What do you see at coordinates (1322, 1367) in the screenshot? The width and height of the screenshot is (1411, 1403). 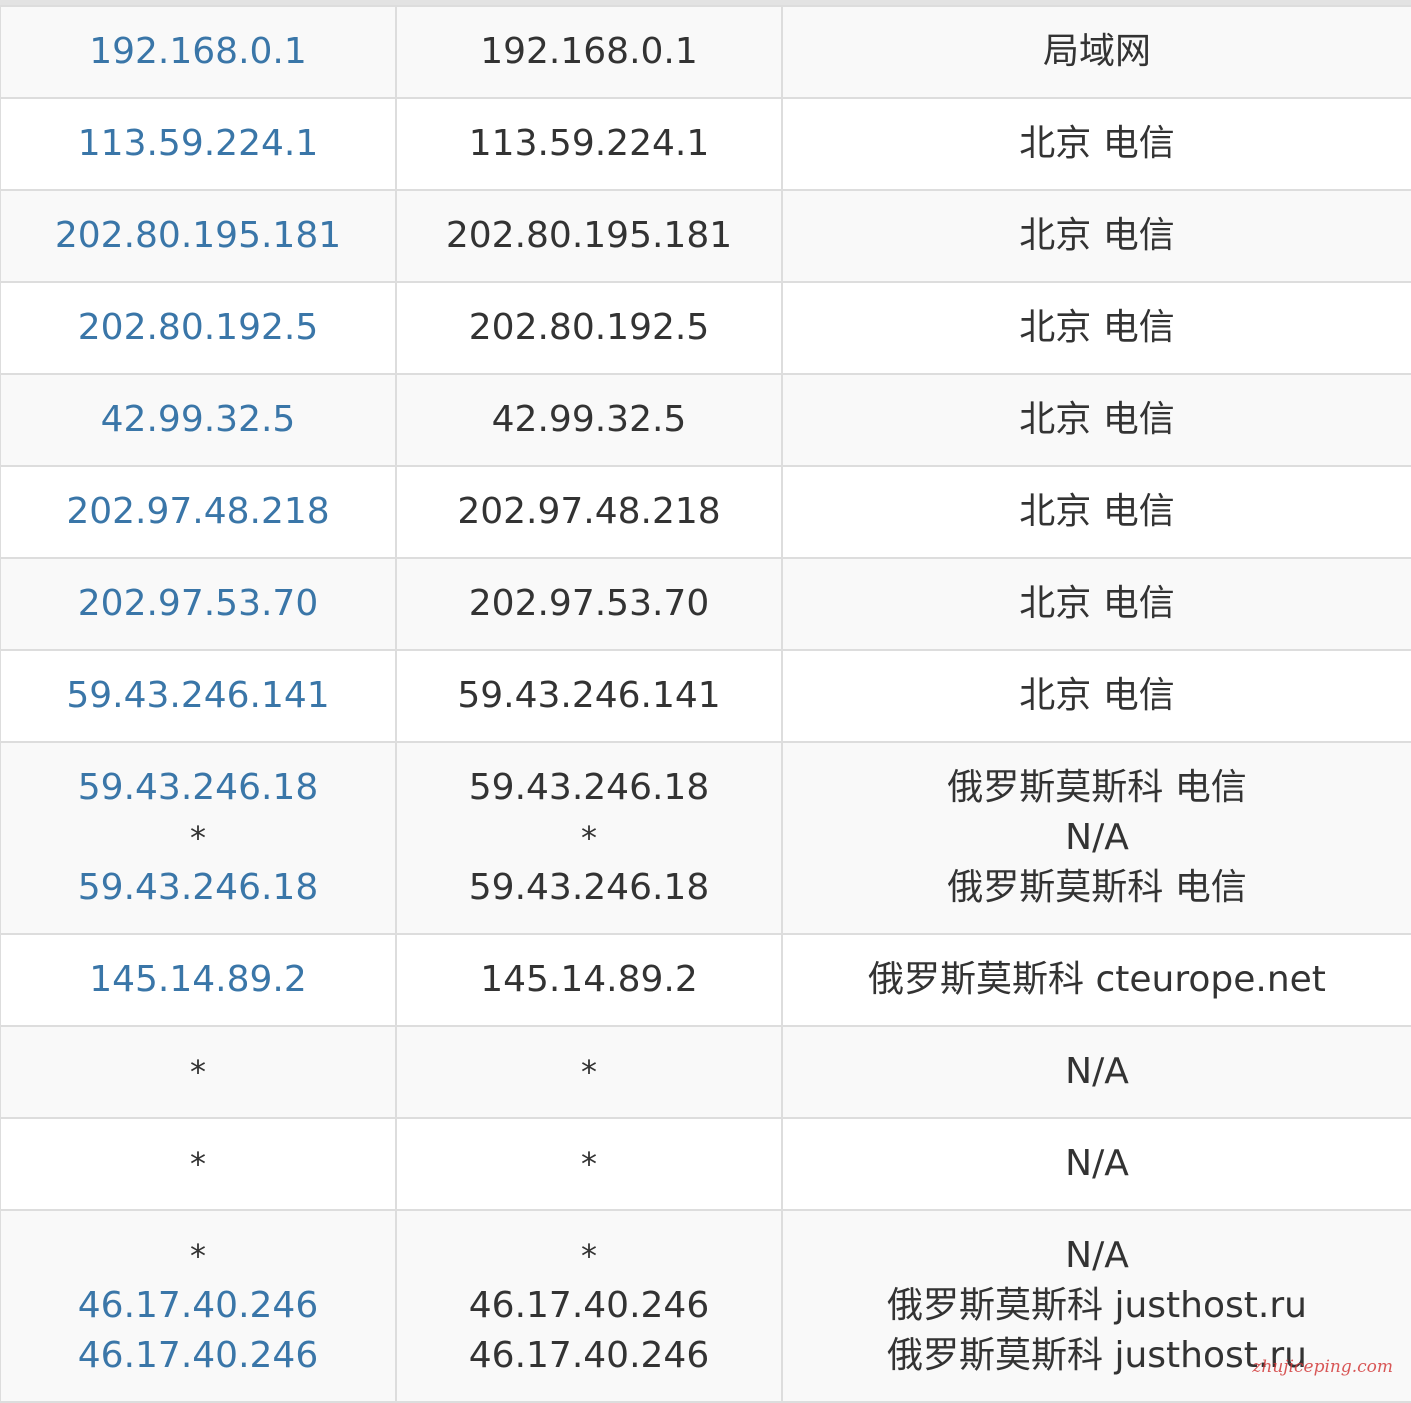 I see `watermark: zhujiceping.com` at bounding box center [1322, 1367].